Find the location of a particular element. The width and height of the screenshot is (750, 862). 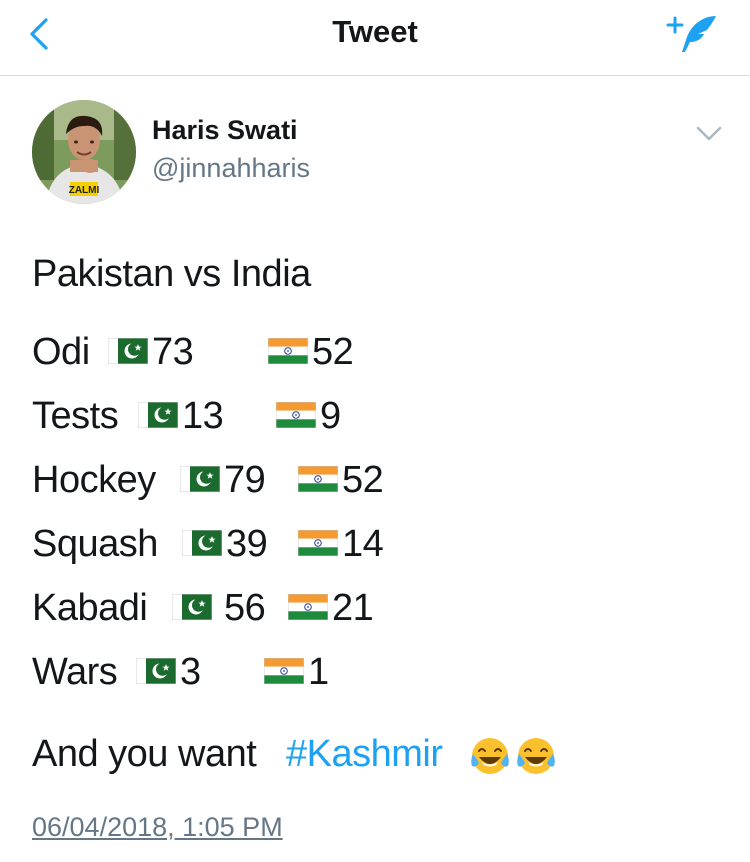

pakistan-score: 39 is located at coordinates (247, 544).